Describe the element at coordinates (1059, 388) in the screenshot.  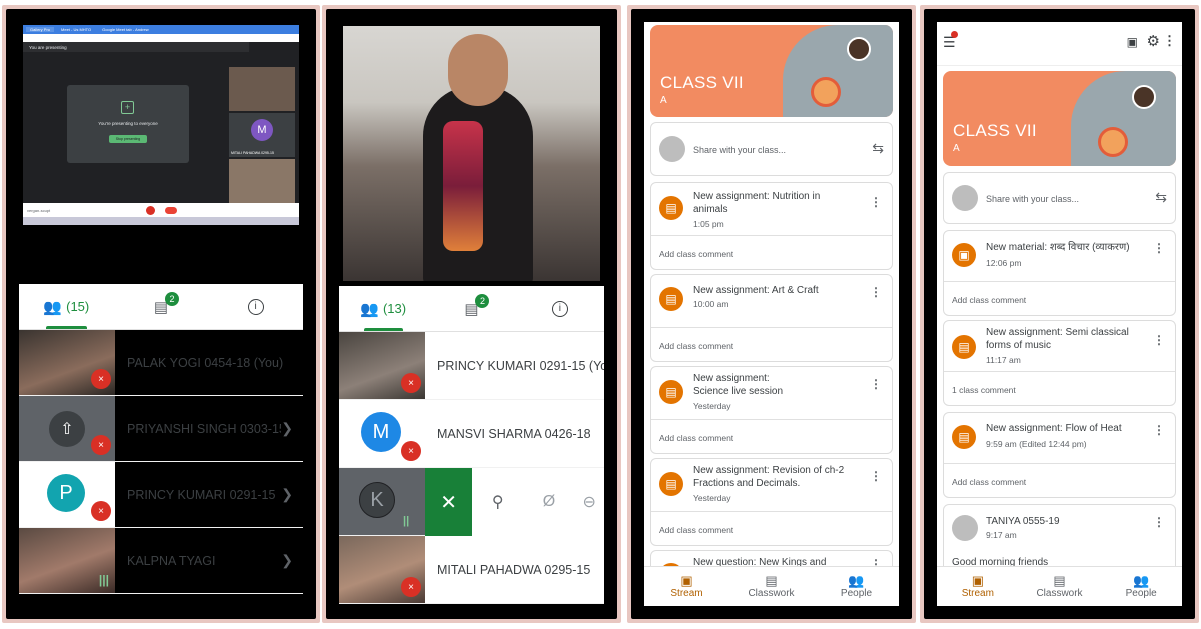
I see `comment-link: 1 class comment` at that location.